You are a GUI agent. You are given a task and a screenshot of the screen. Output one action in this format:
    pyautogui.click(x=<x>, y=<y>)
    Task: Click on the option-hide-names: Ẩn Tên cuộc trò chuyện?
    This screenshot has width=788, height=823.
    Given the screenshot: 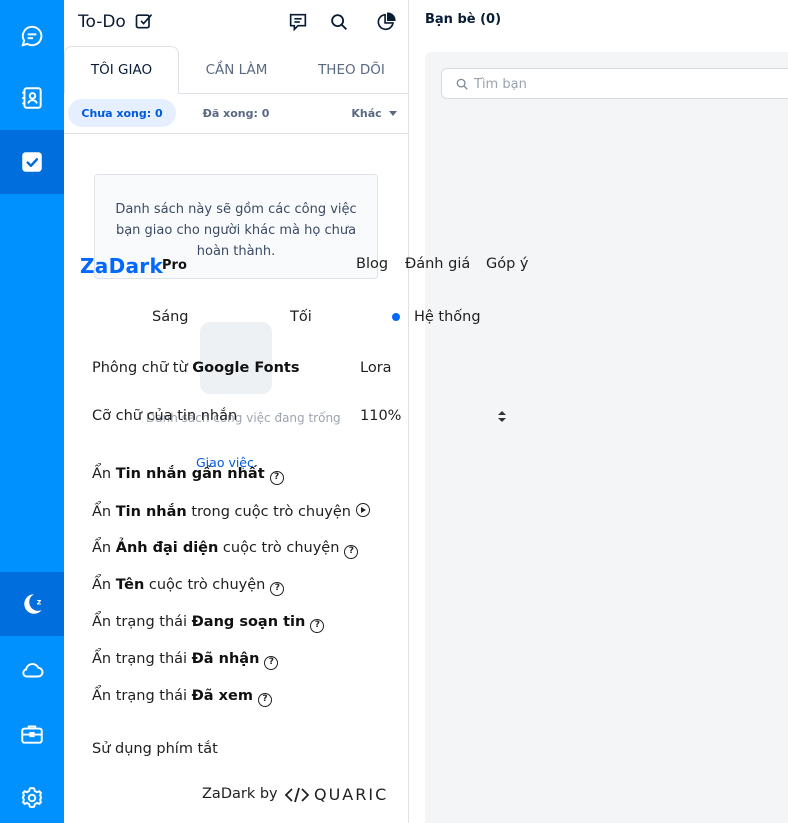 What is the action you would take?
    pyautogui.click(x=188, y=586)
    